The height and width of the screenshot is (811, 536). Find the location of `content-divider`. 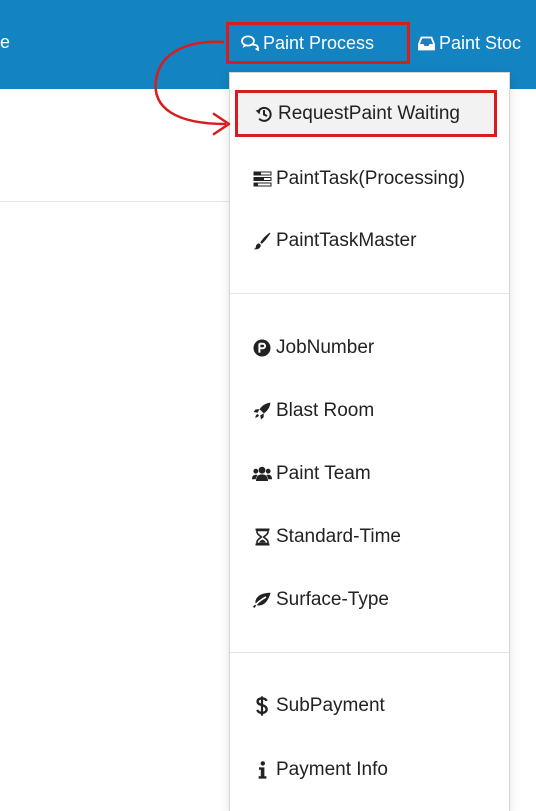

content-divider is located at coordinates (115, 201).